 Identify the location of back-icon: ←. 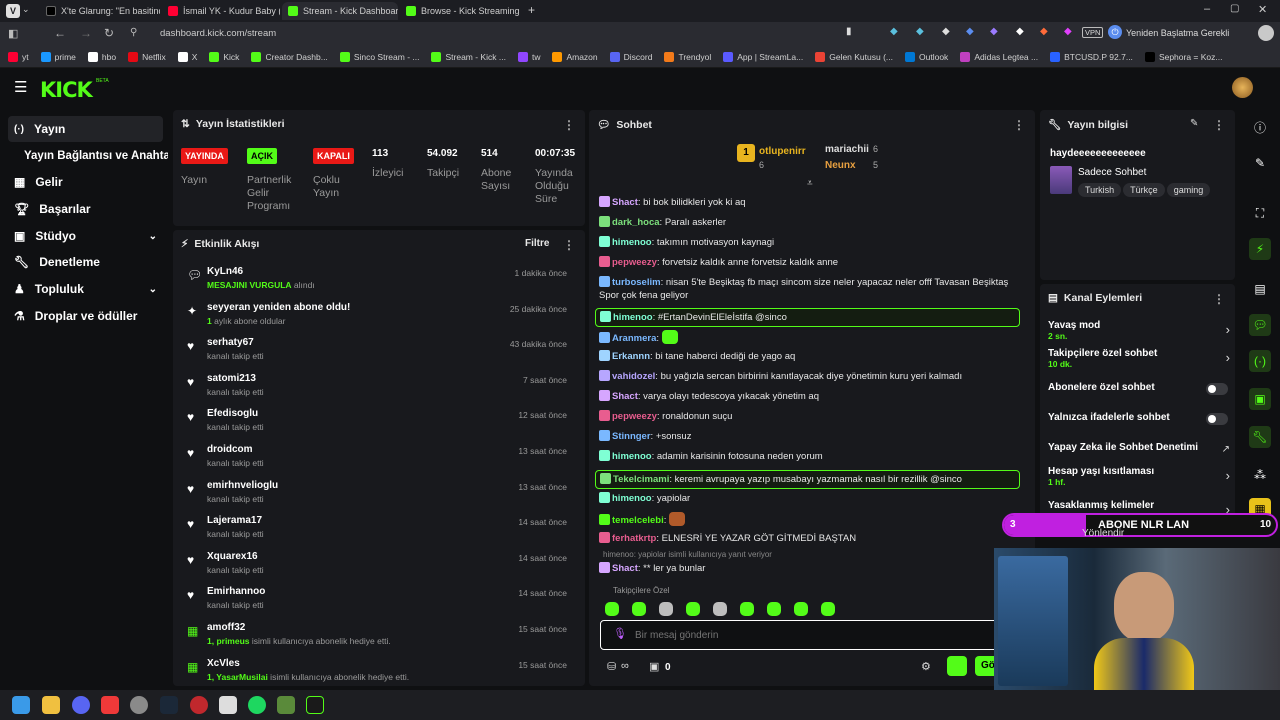
(60, 33).